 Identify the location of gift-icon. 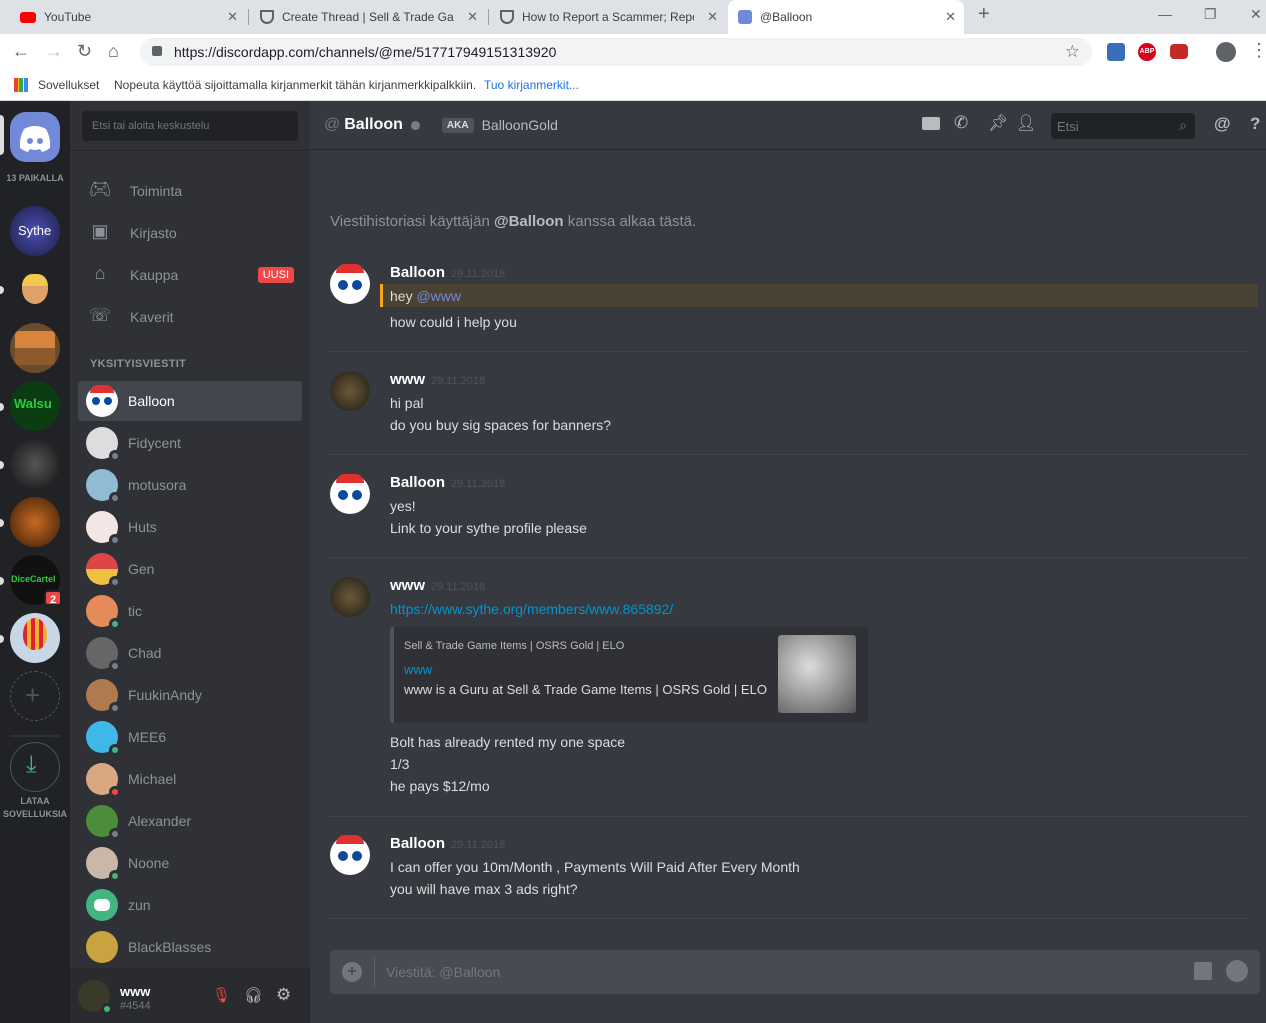
(1203, 971).